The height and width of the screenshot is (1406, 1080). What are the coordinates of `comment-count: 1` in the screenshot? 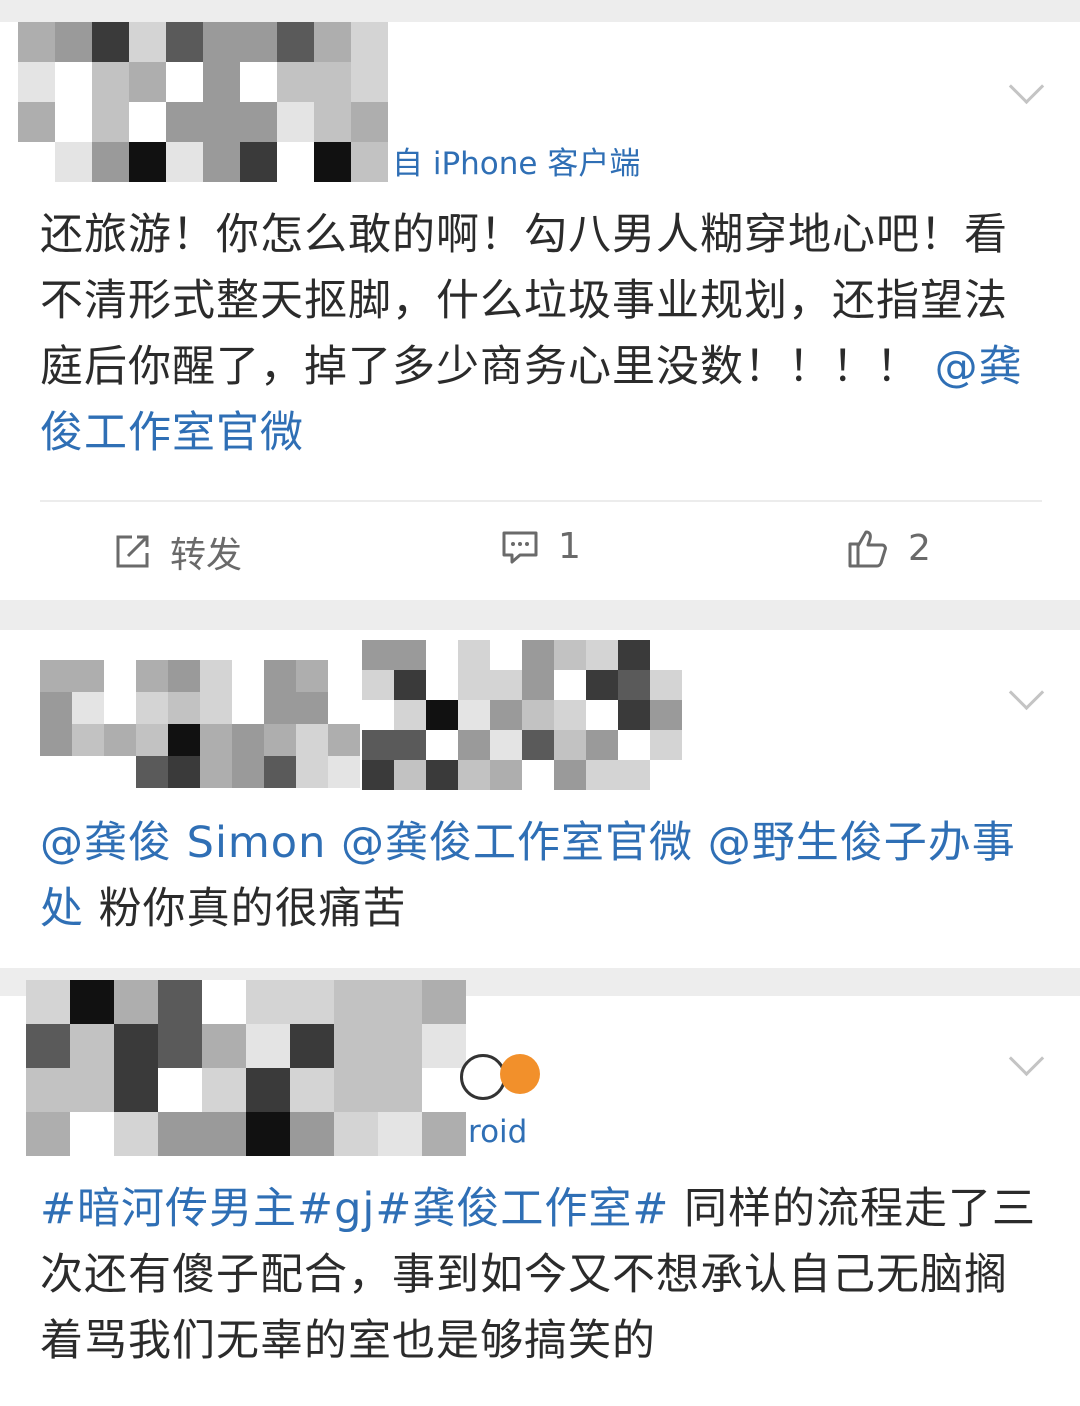 It's located at (569, 546).